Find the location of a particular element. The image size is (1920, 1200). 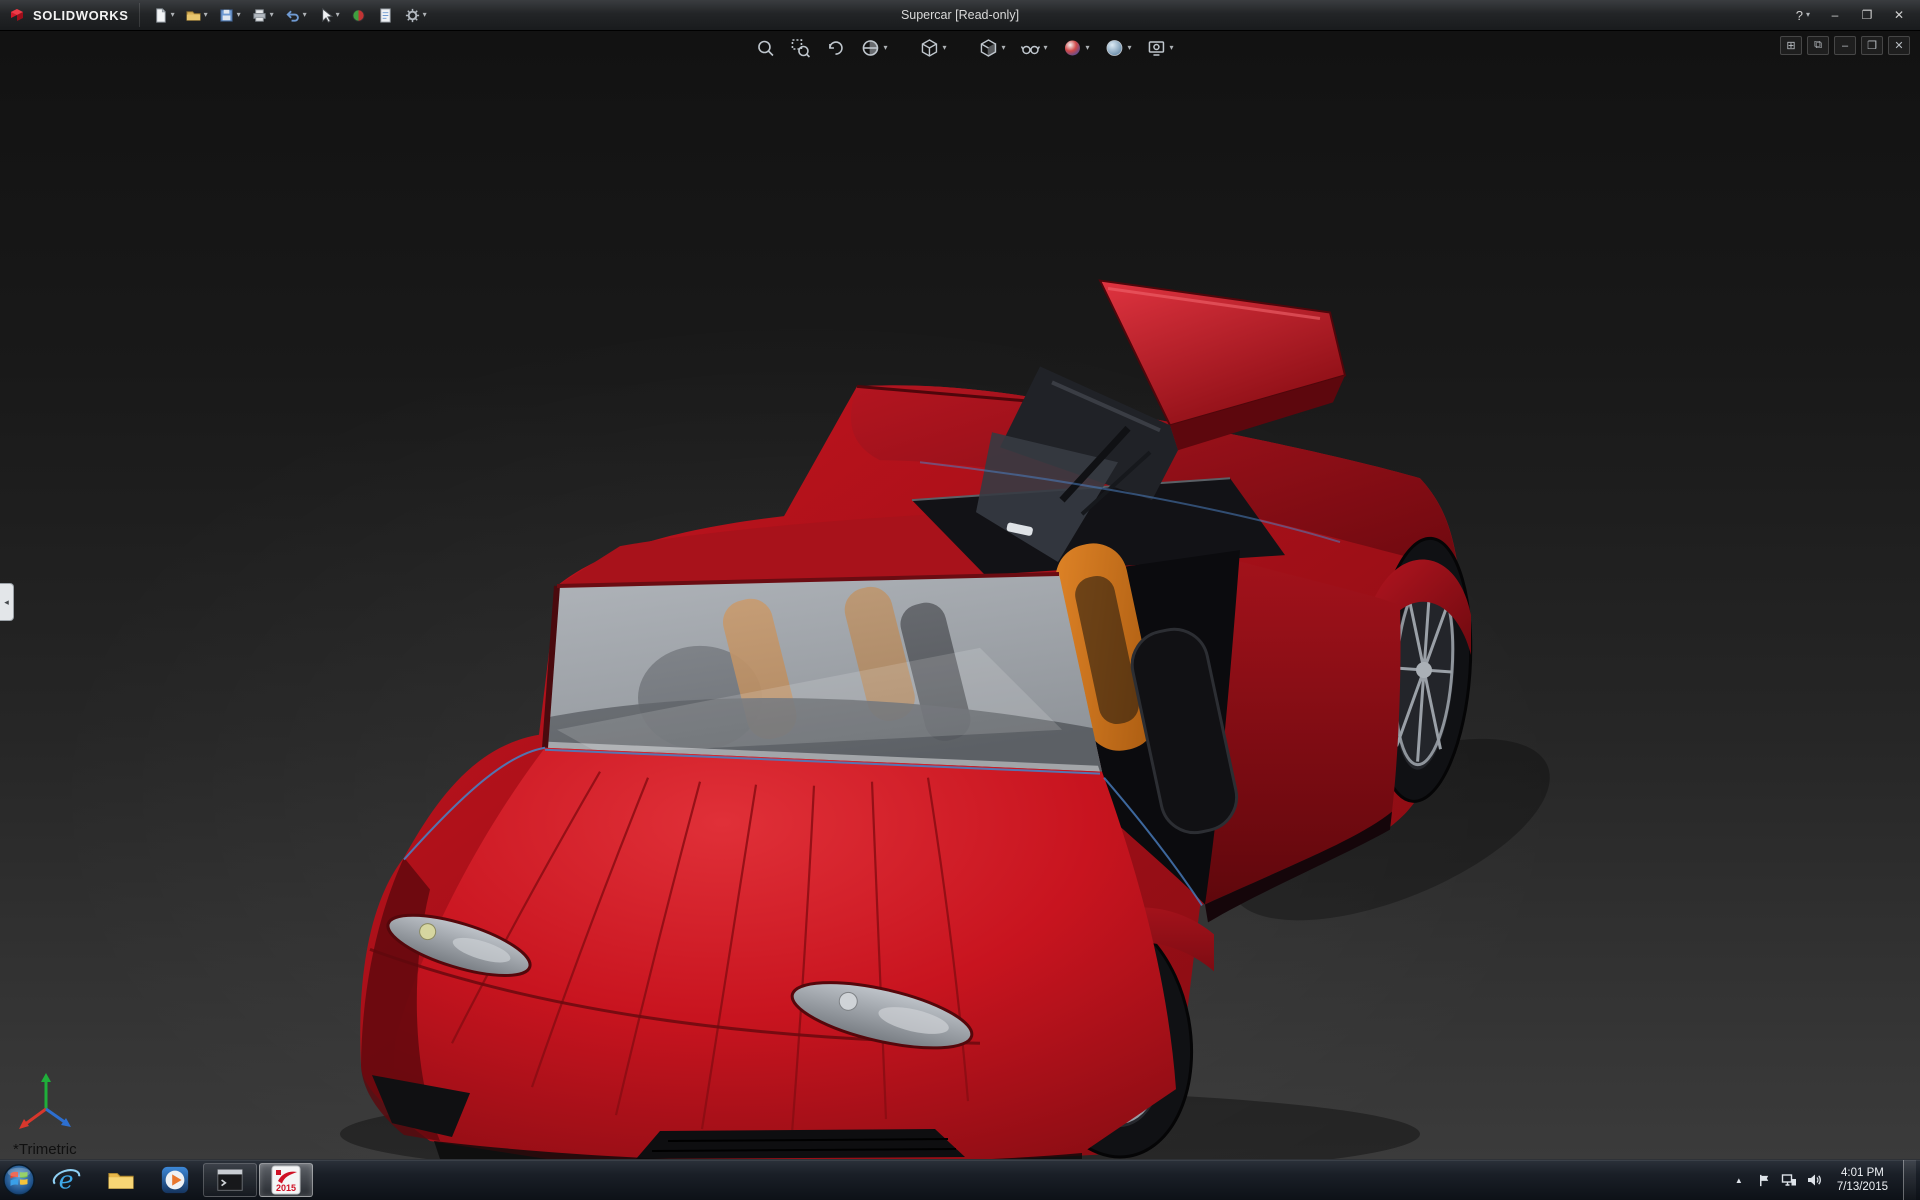

system-tray: ▲ 4:01 PM 7/13/2015 is located at coordinates (1825, 1180).